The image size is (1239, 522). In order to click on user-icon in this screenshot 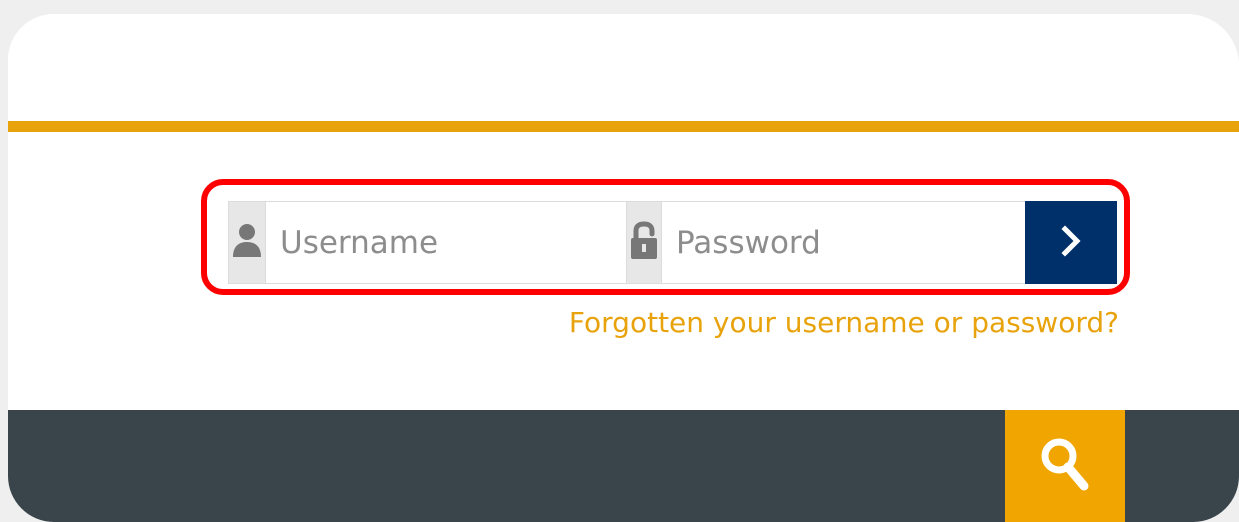, I will do `click(247, 243)`.